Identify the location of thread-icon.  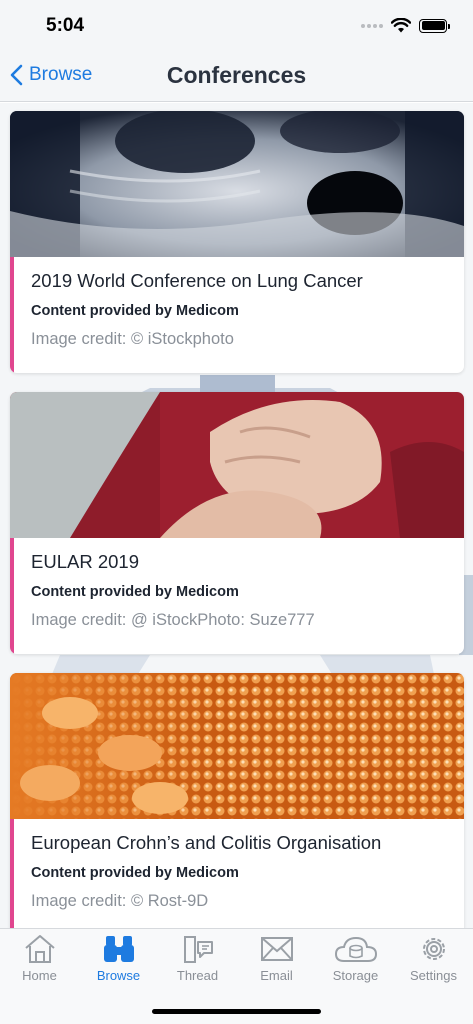
(198, 949).